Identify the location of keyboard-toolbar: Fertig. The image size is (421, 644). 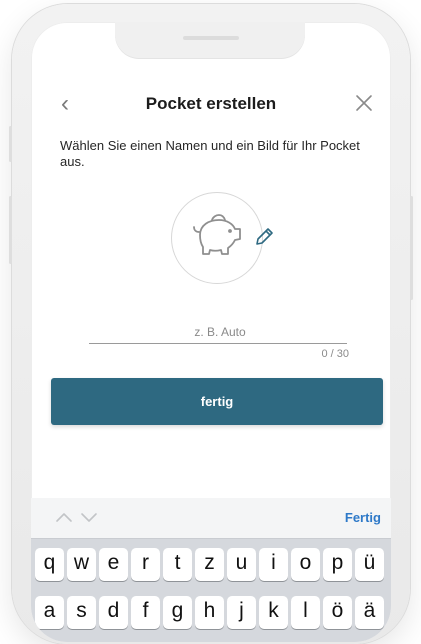
(211, 518).